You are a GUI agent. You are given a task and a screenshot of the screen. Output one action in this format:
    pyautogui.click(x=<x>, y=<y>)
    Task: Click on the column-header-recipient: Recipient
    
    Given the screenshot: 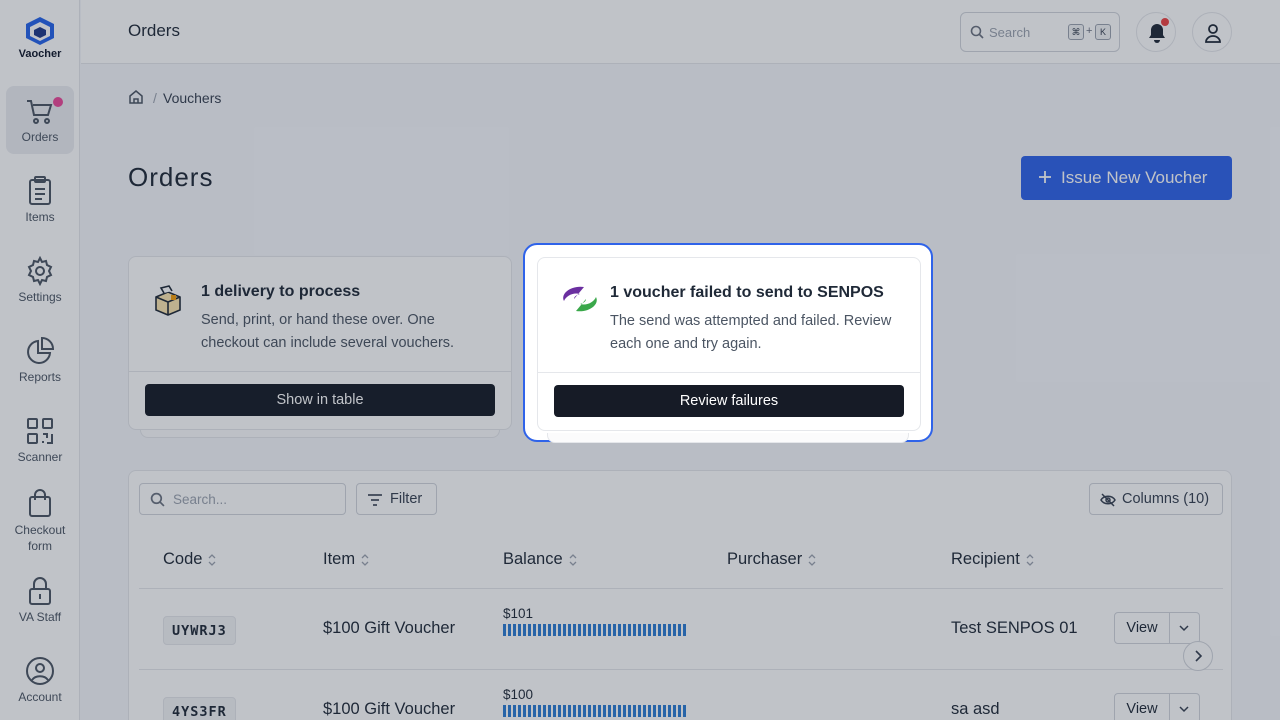 What is the action you would take?
    pyautogui.click(x=992, y=559)
    